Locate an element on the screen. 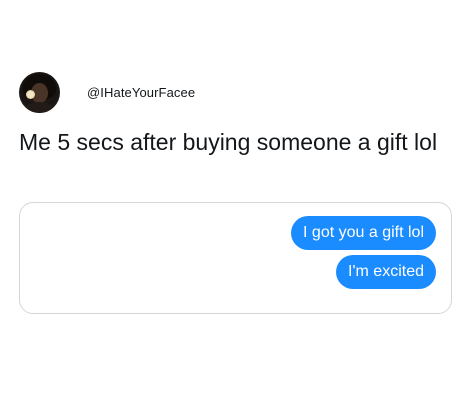 Image resolution: width=474 pixels, height=411 pixels. sent-message-bubble: I'm excited is located at coordinates (391, 272).